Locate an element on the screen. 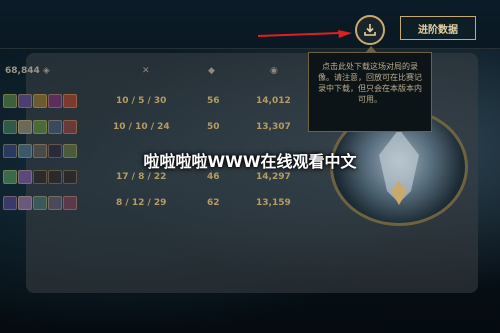 This screenshot has height=333, width=500. download-replay-button is located at coordinates (370, 30).